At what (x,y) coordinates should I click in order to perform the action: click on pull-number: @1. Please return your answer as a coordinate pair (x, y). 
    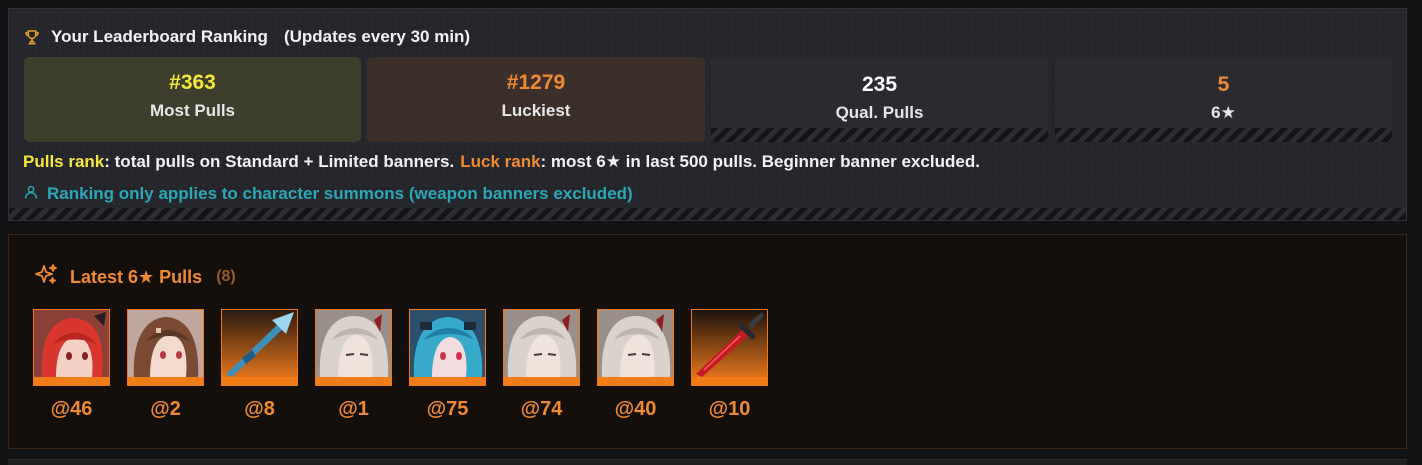
    Looking at the image, I should click on (353, 409).